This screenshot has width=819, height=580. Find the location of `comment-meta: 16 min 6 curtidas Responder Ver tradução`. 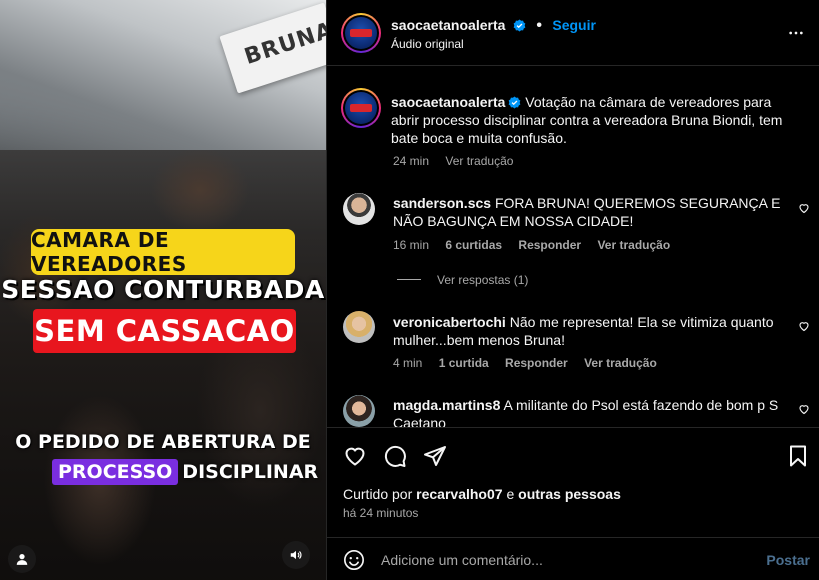

comment-meta: 16 min 6 curtidas Responder Ver tradução is located at coordinates (531, 245).